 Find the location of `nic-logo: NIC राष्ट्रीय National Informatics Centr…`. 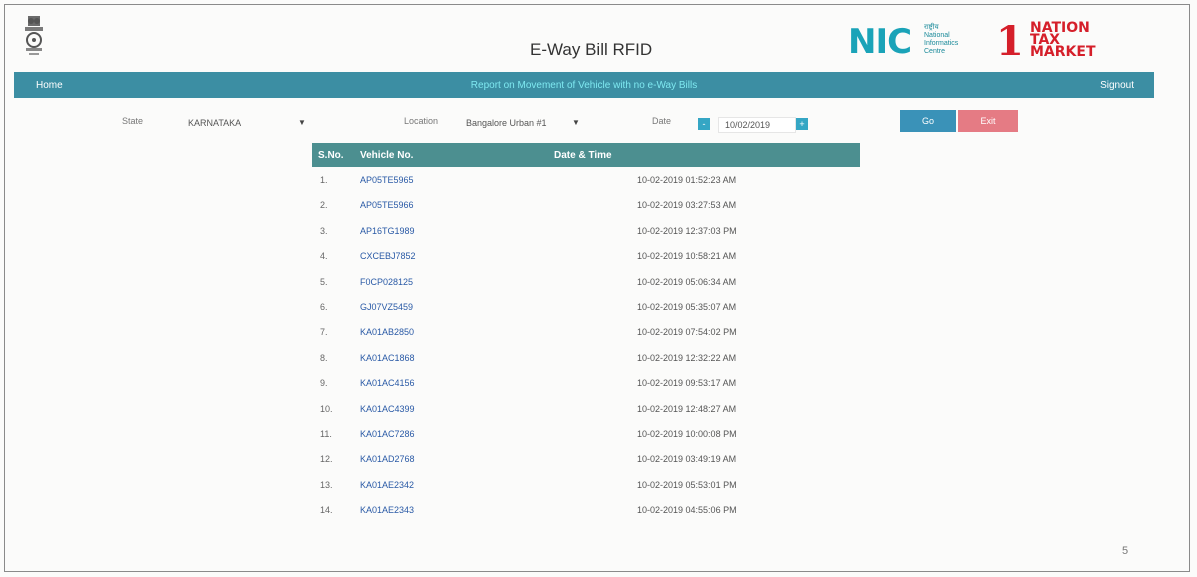

nic-logo: NIC राष्ट्रीय National Informatics Centr… is located at coordinates (903, 40).